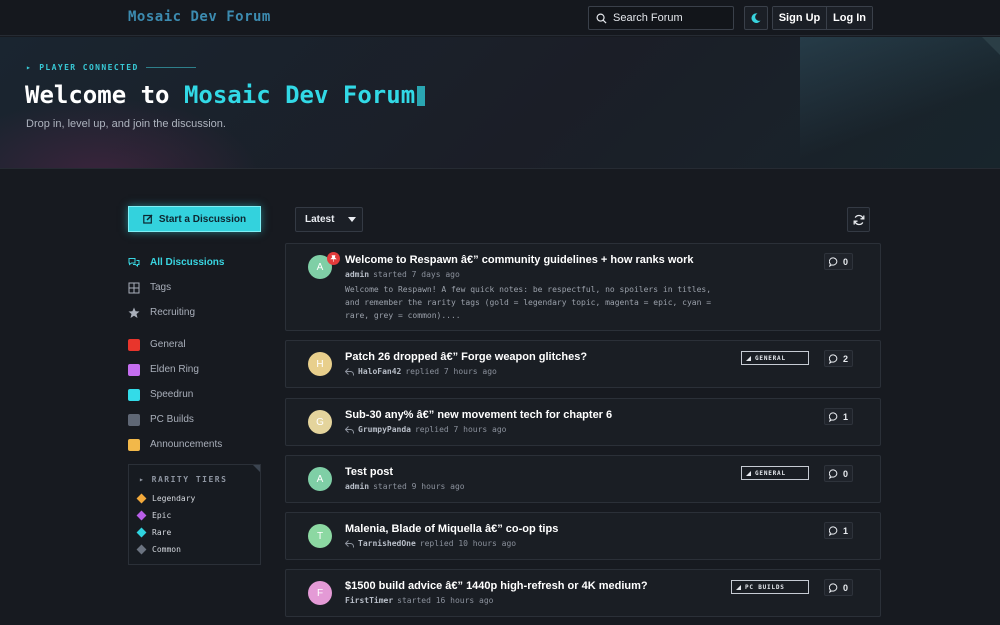 This screenshot has width=1000, height=625. I want to click on search-icon, so click(601, 18).